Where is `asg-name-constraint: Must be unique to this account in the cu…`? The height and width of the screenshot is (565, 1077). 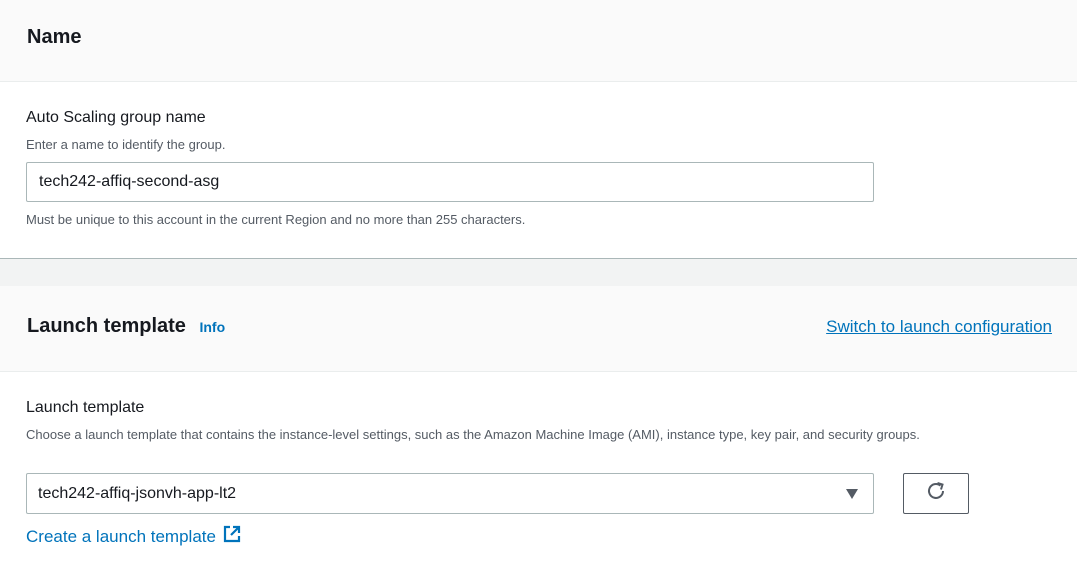
asg-name-constraint: Must be unique to this account in the cu… is located at coordinates (276, 219).